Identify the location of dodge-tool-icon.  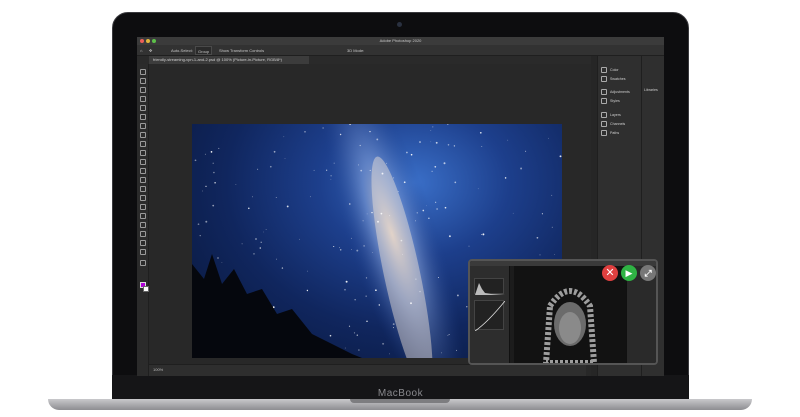
(143, 198).